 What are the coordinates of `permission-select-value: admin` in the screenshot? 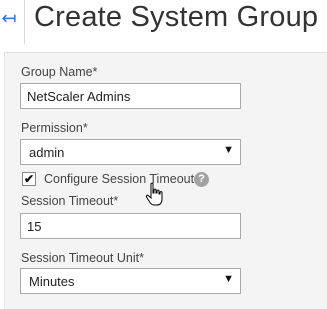 It's located at (47, 152).